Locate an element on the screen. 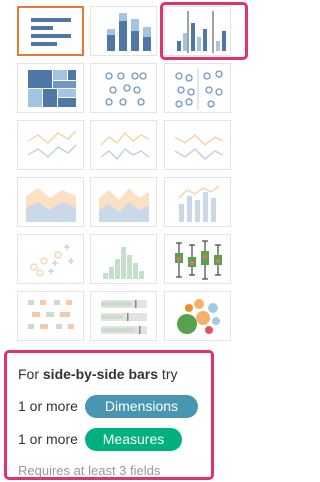 The height and width of the screenshot is (482, 320). tile-stacked-bars is located at coordinates (123, 31).